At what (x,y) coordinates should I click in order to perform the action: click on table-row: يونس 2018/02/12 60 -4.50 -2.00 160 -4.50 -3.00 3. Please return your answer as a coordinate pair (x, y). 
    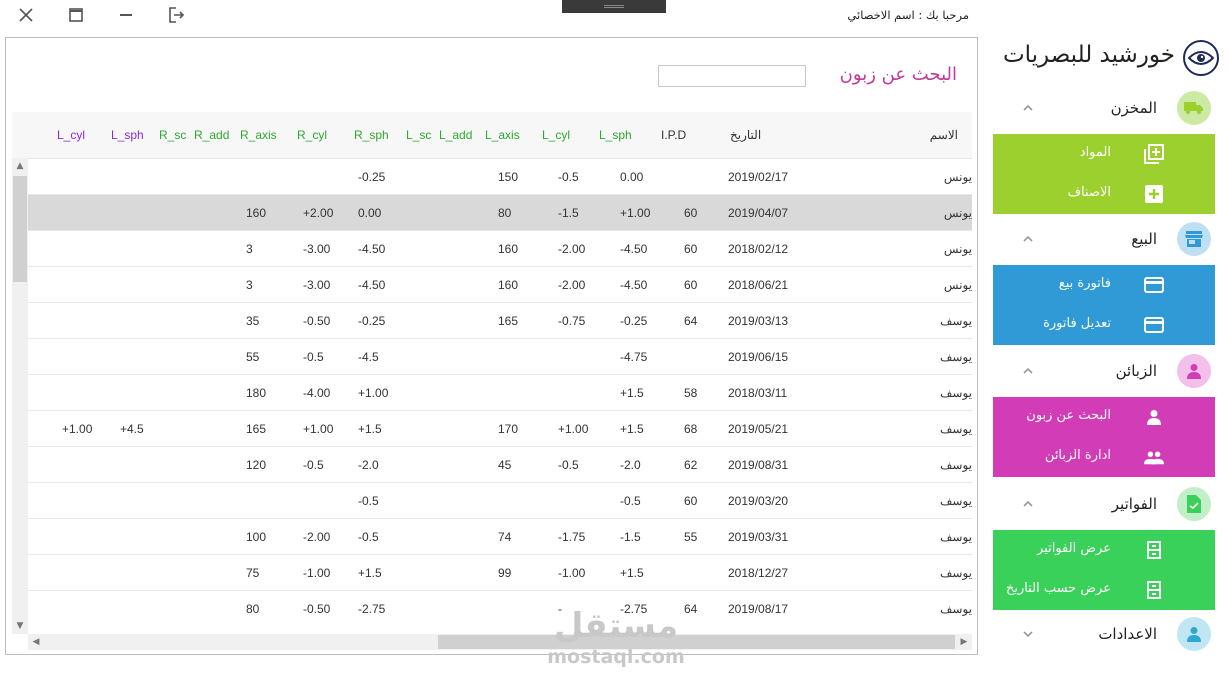
    Looking at the image, I should click on (500, 248).